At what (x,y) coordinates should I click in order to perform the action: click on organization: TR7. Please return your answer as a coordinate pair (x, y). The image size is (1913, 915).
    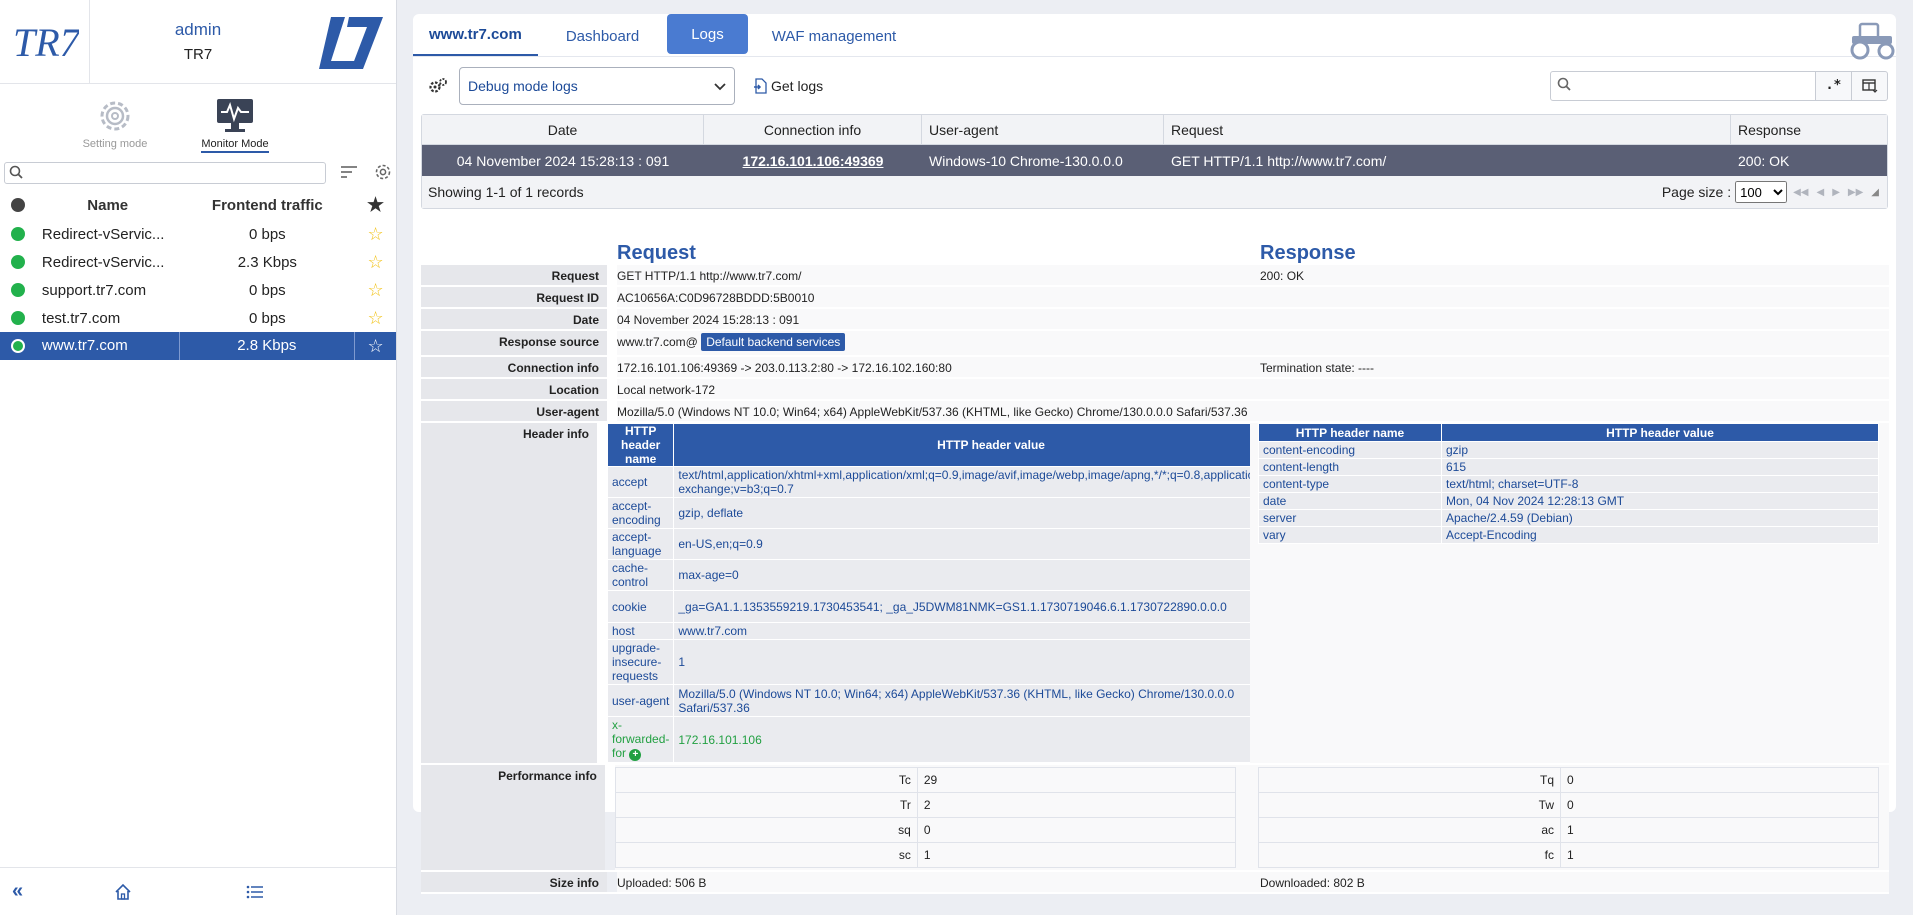
    Looking at the image, I should click on (198, 54).